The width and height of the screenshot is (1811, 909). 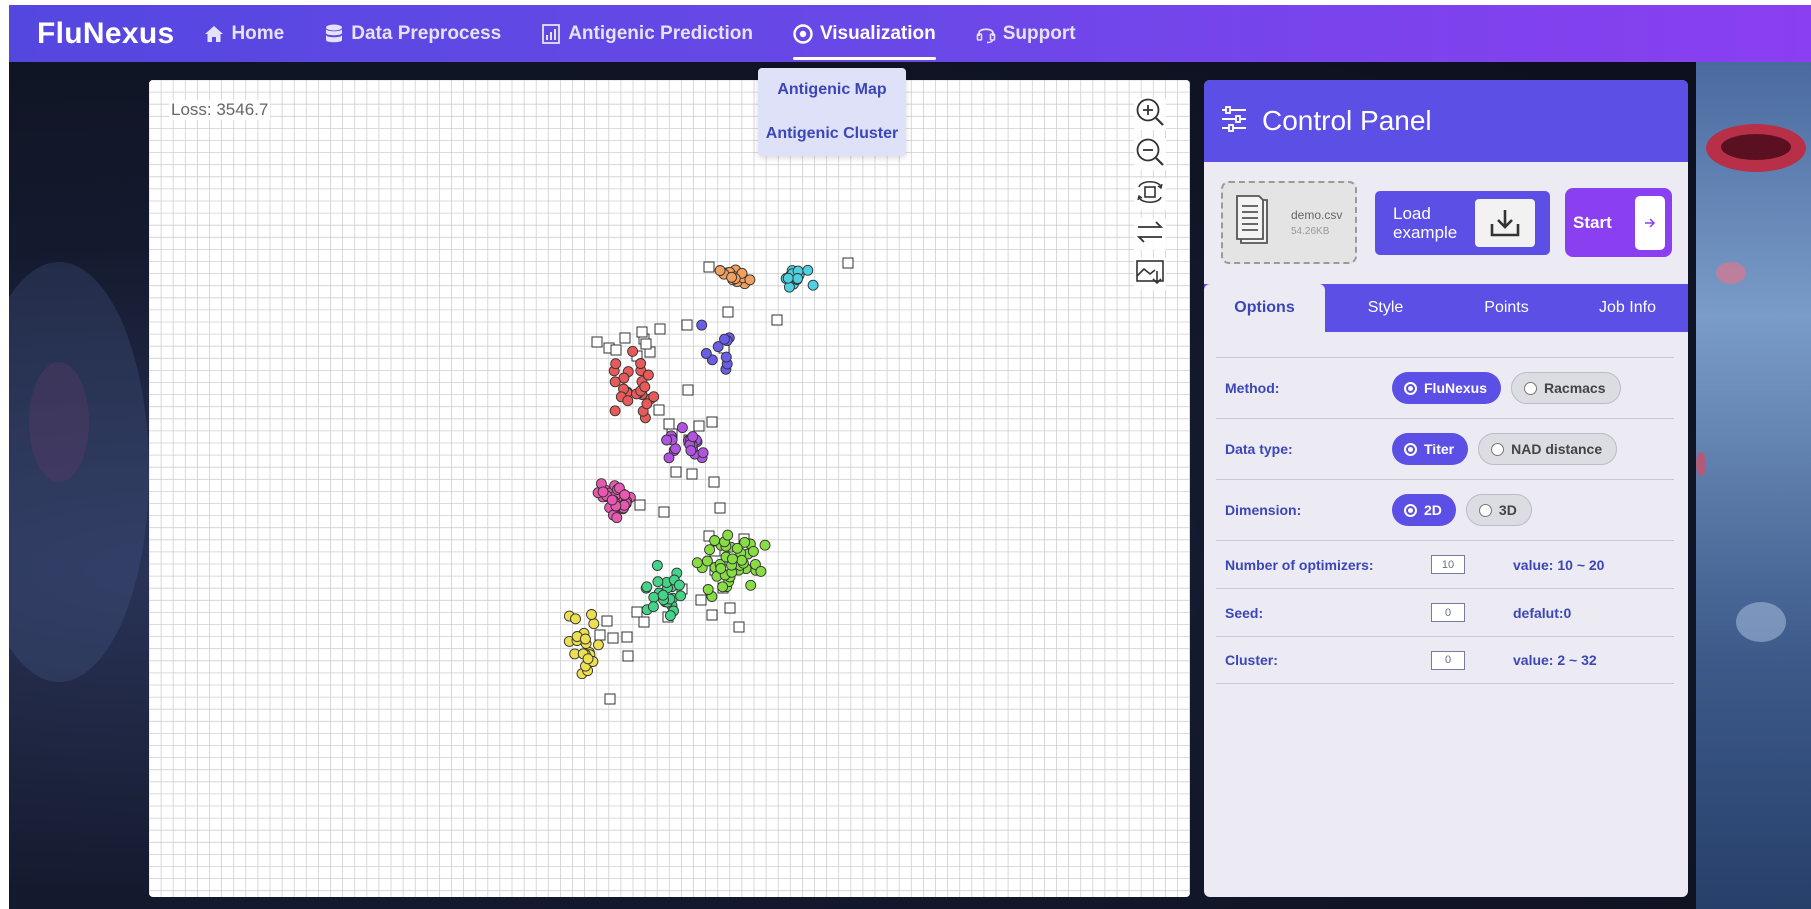 I want to click on map-toolbar, so click(x=1150, y=194).